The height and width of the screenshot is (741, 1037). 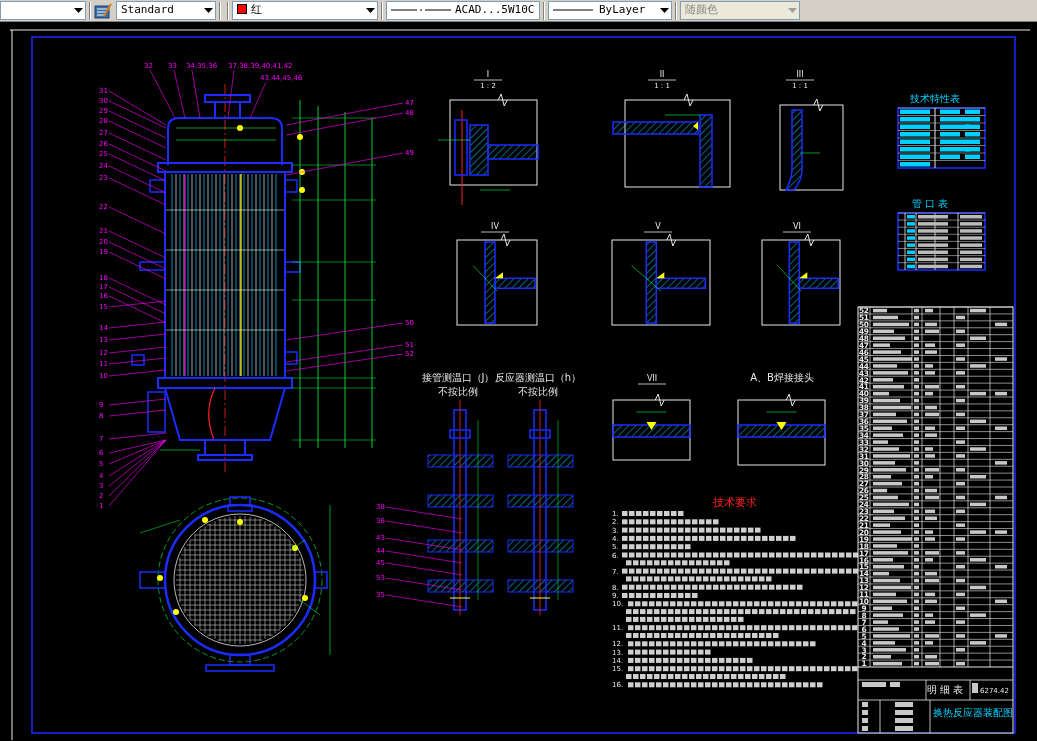 I want to click on text-style-icon, so click(x=103, y=10).